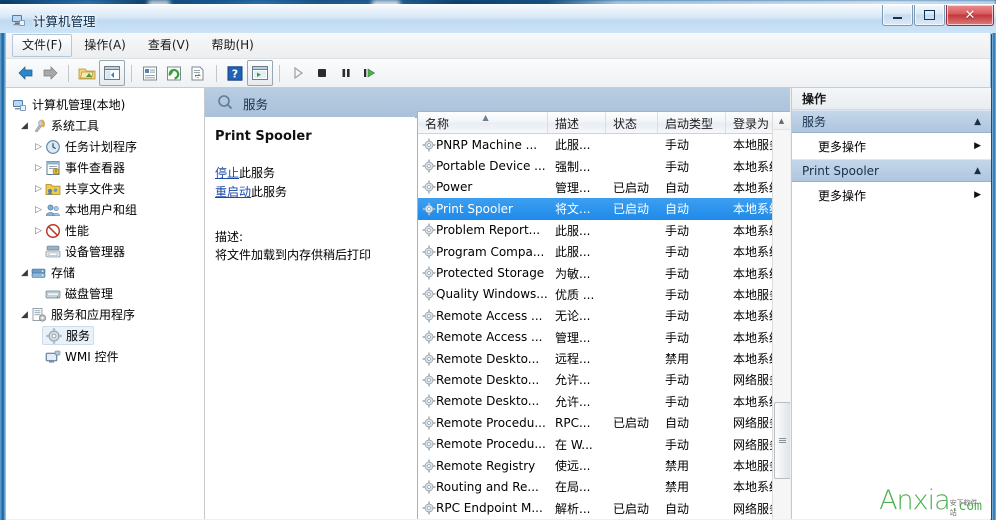 Image resolution: width=996 pixels, height=520 pixels. What do you see at coordinates (577, 122) in the screenshot?
I see `column-header-description: 描述` at bounding box center [577, 122].